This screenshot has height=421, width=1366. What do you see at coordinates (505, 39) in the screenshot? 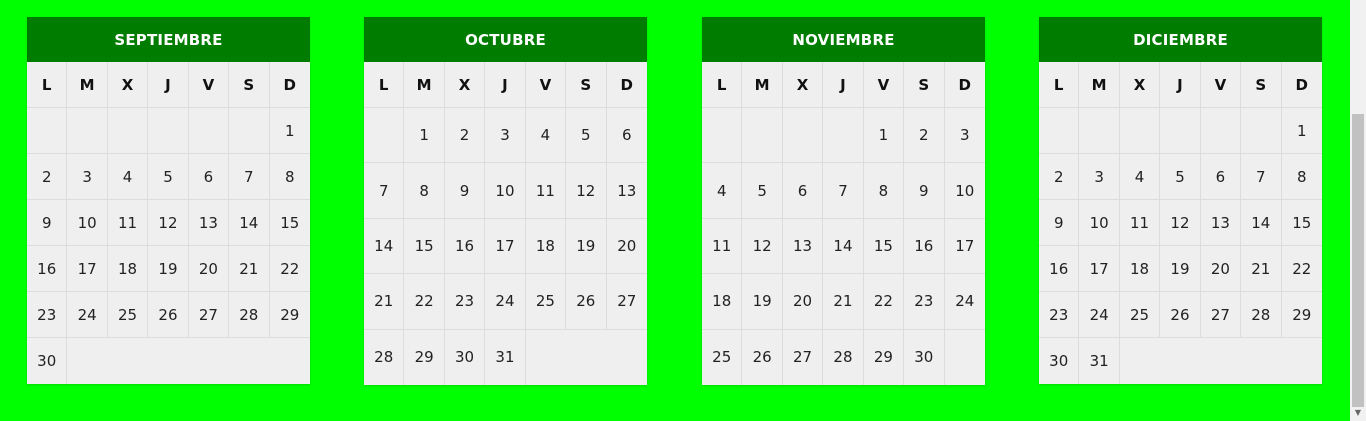
I see `month-title: OCTUBRE` at bounding box center [505, 39].